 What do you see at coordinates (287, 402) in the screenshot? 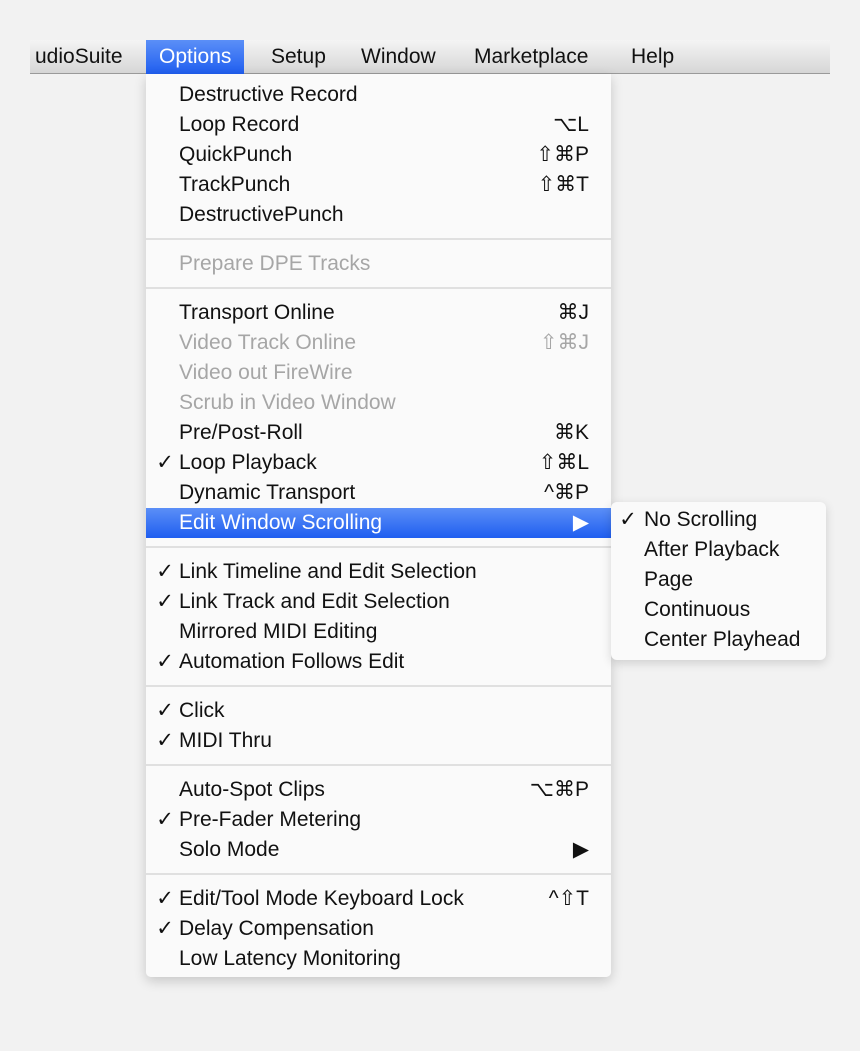
I see `menu-item-label: Scrub in Video Window` at bounding box center [287, 402].